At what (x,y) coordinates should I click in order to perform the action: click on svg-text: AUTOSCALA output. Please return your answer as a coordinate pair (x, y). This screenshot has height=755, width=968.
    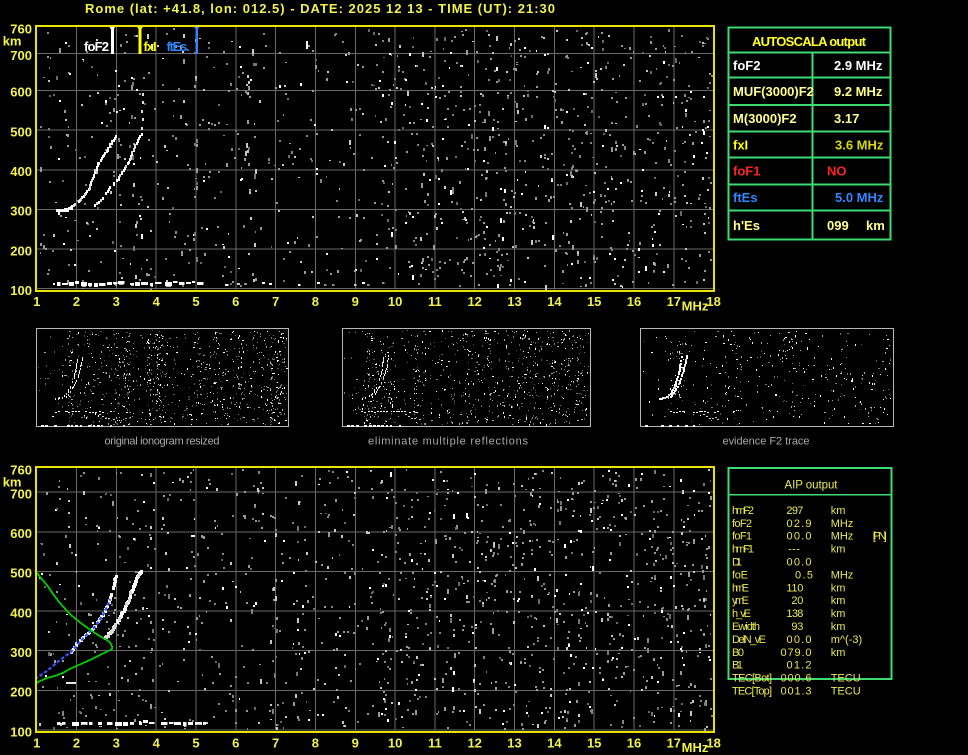
    Looking at the image, I should click on (809, 41).